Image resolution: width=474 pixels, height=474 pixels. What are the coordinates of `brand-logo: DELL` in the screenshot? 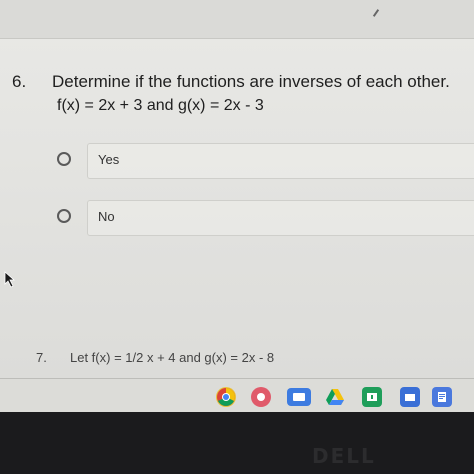 It's located at (344, 456).